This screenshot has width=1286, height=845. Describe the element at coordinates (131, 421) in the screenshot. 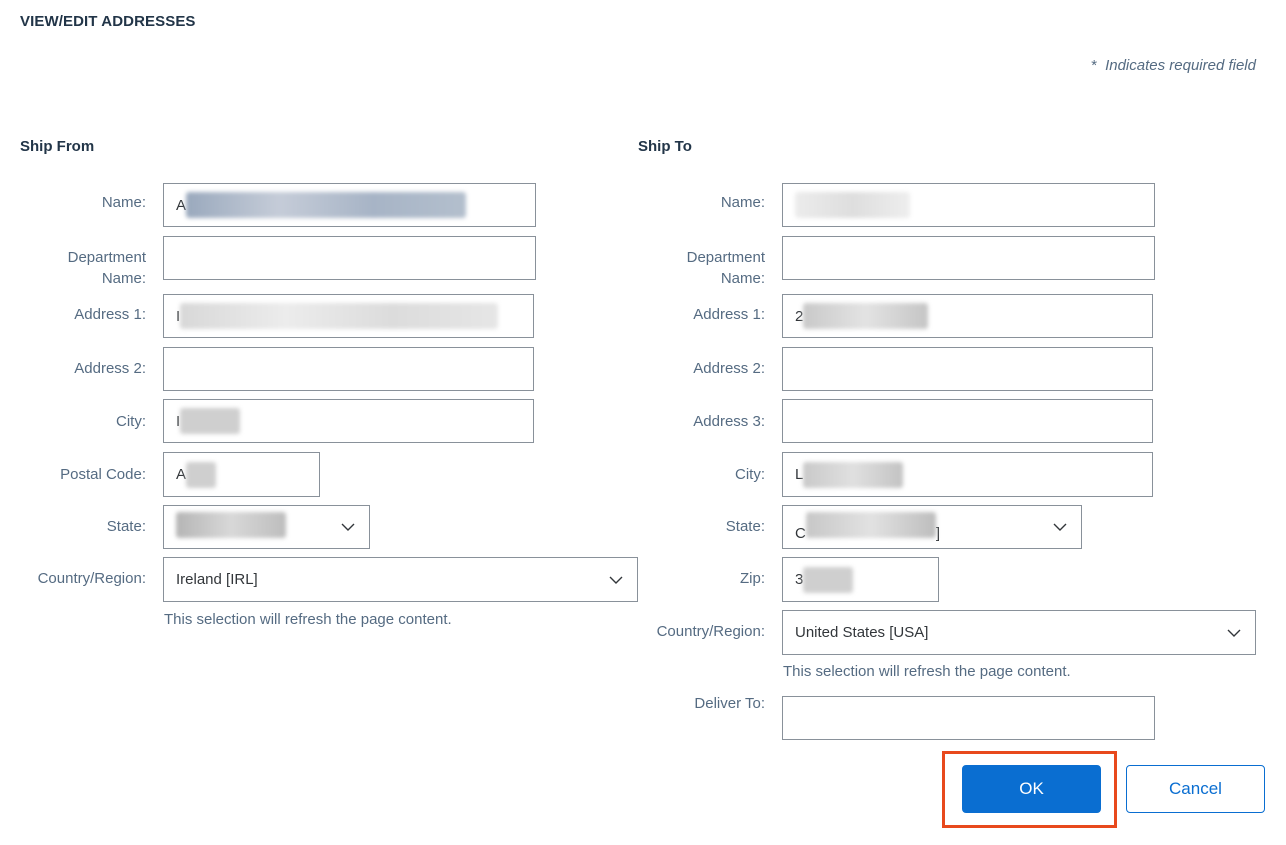

I see `ship-from-city-label: City:` at that location.